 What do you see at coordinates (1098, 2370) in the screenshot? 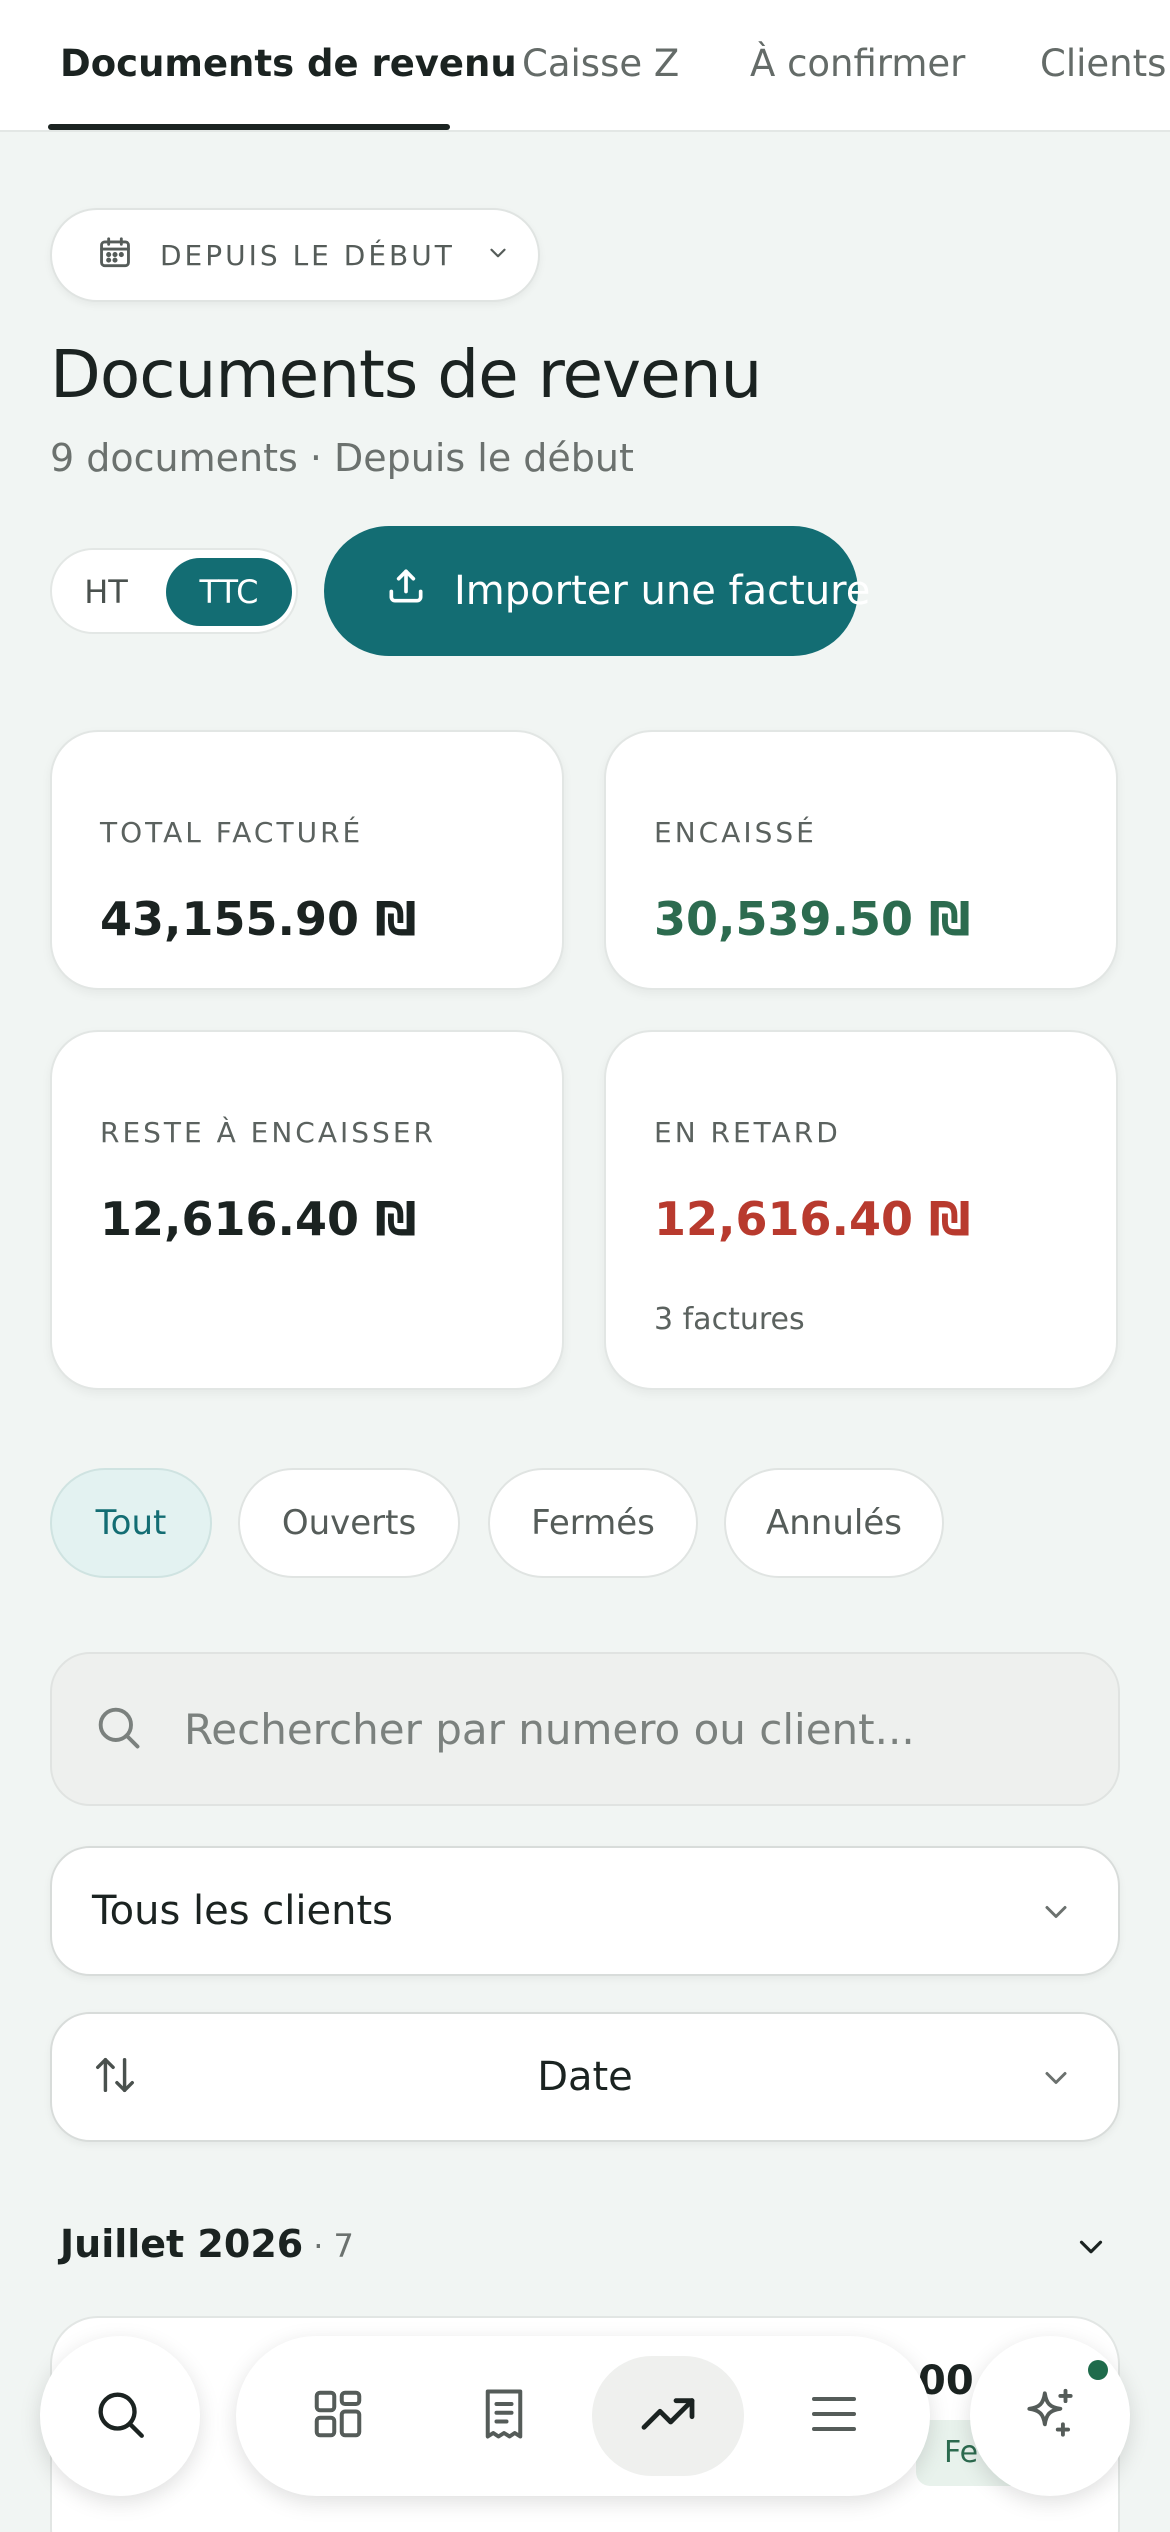
I see `notification-dot` at bounding box center [1098, 2370].